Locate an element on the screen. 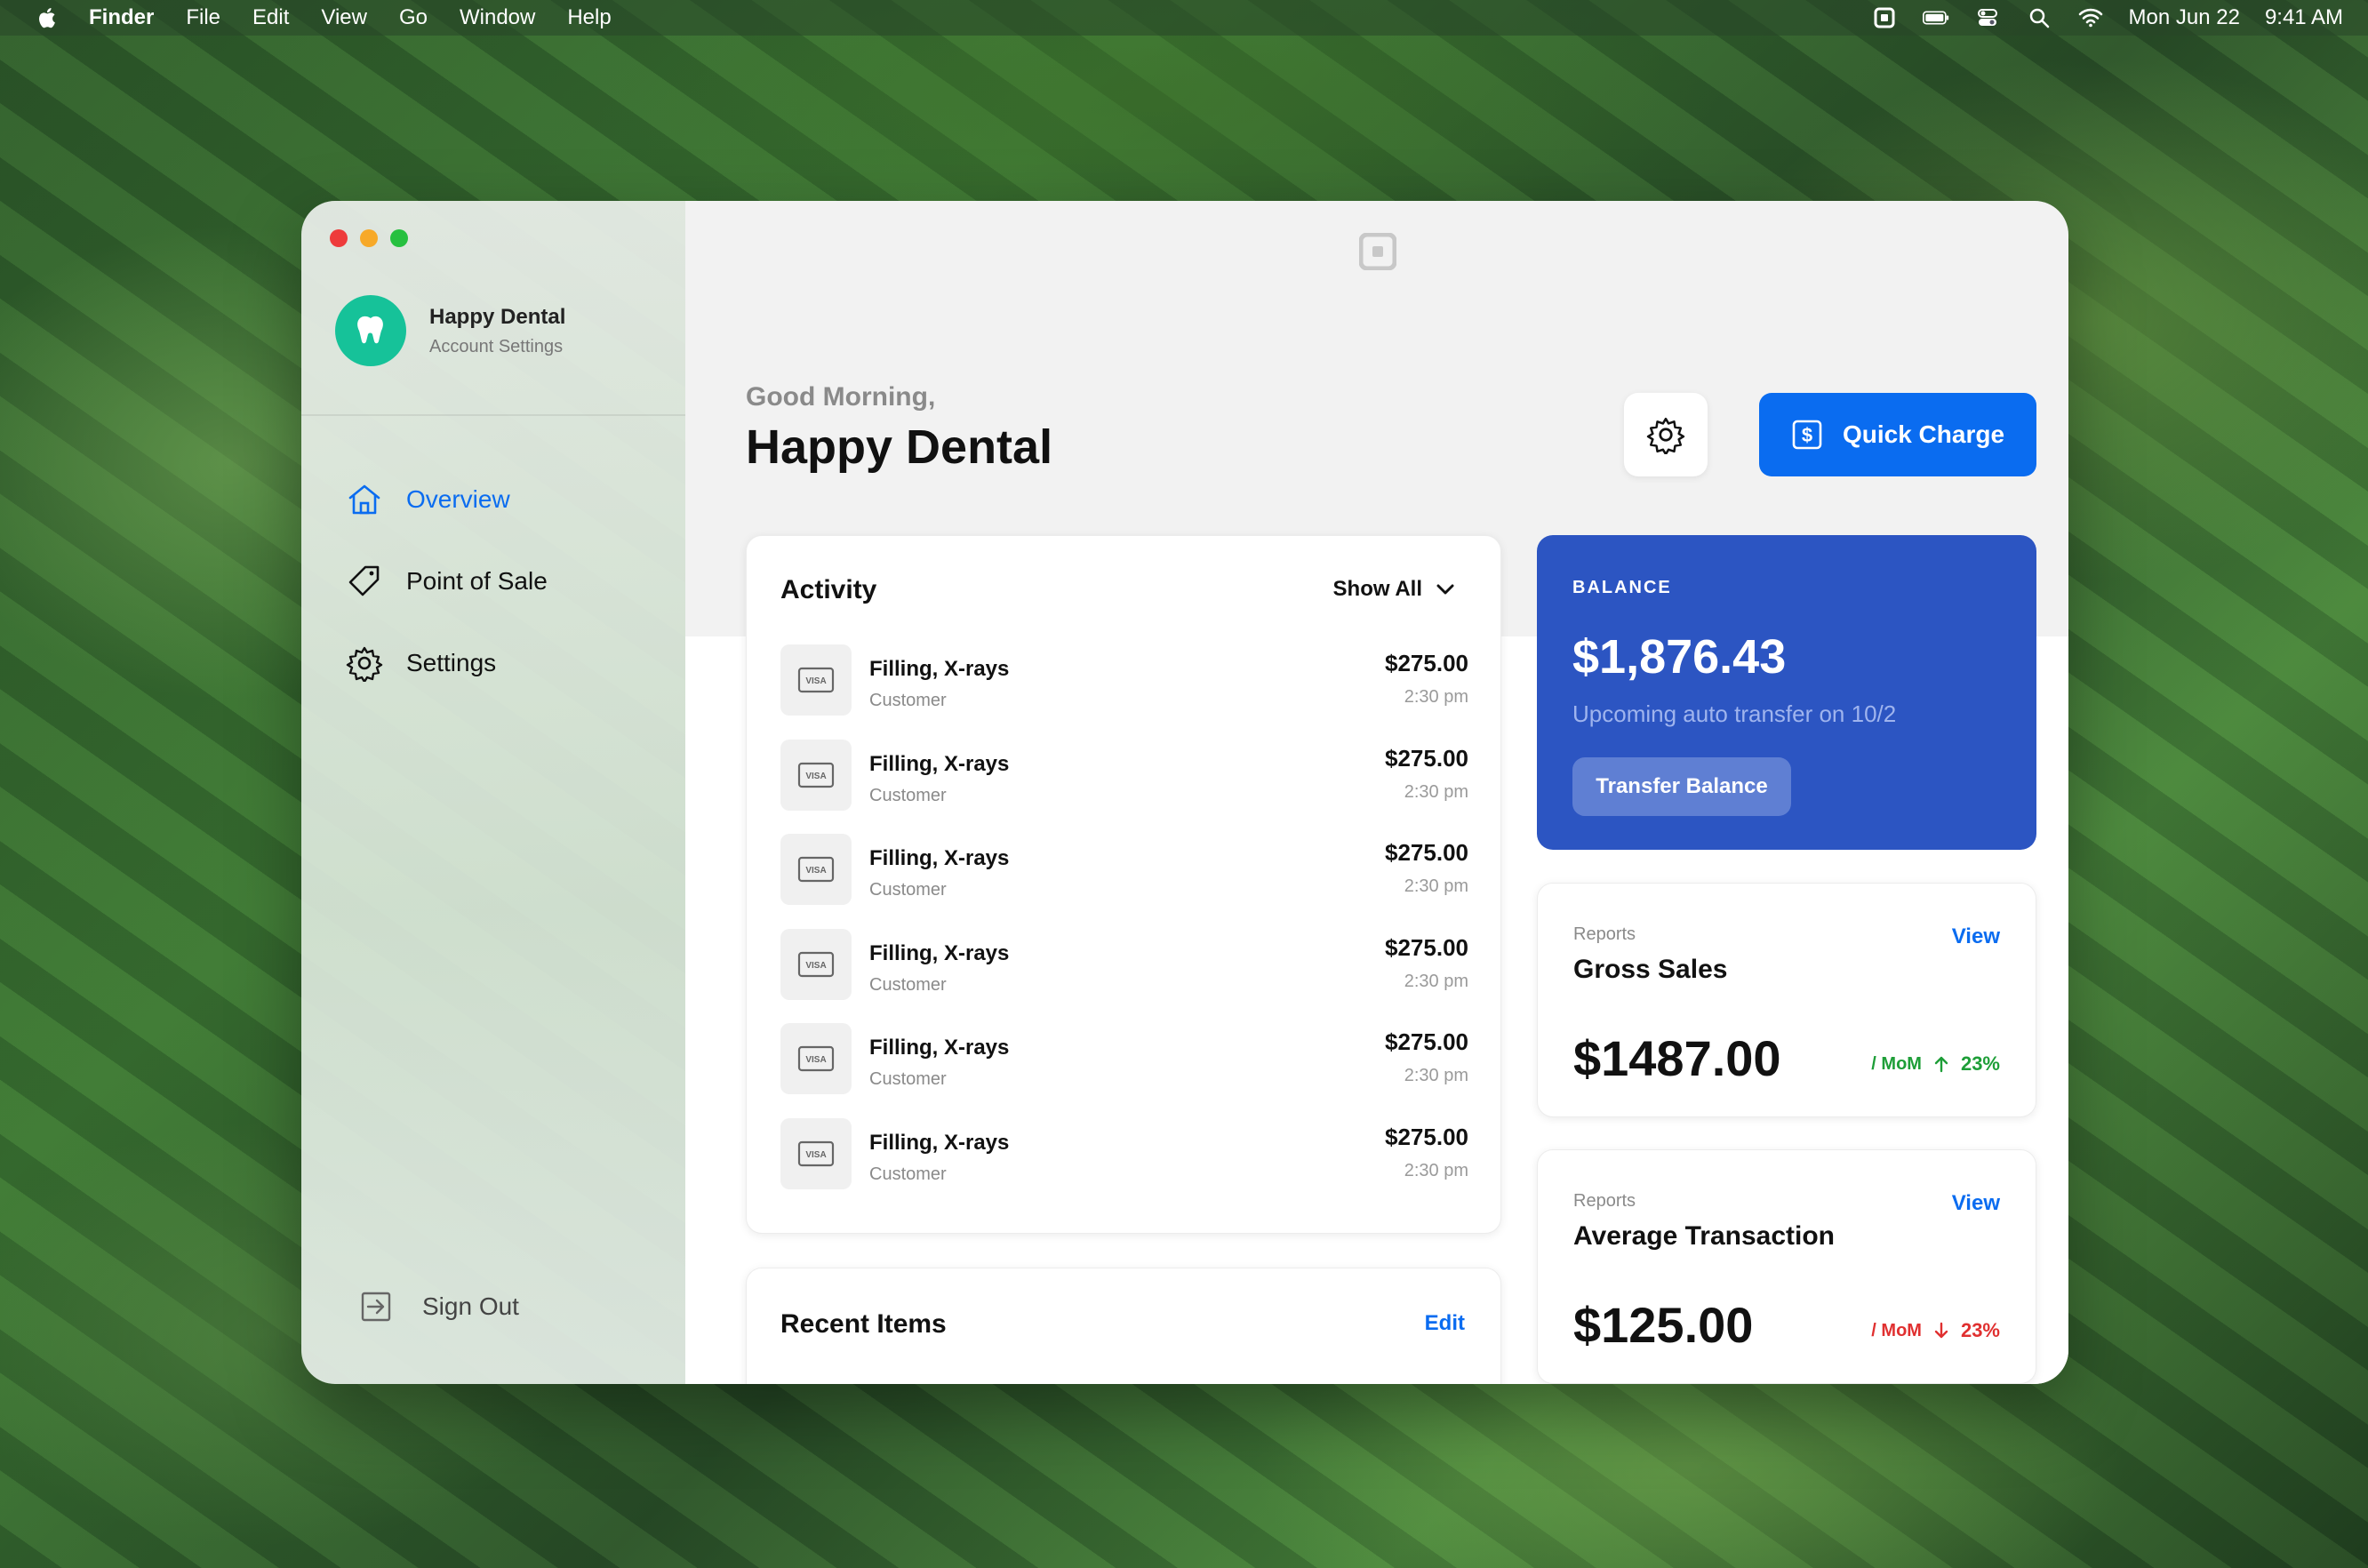 The width and height of the screenshot is (2368, 1568). menu-time: 9:41 AM is located at coordinates (2304, 17).